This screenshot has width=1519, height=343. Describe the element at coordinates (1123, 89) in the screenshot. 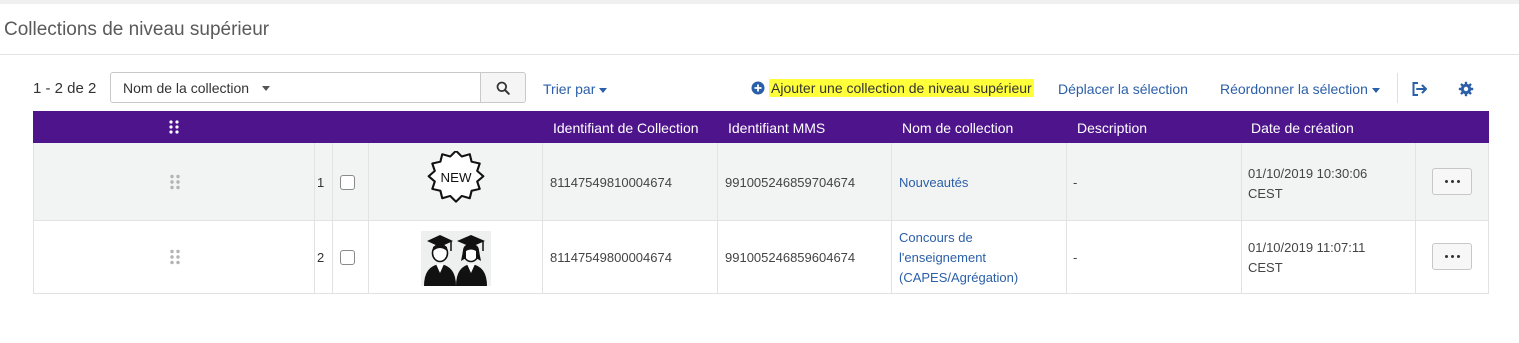

I see `move-selection-link: Déplacer la sélection` at that location.